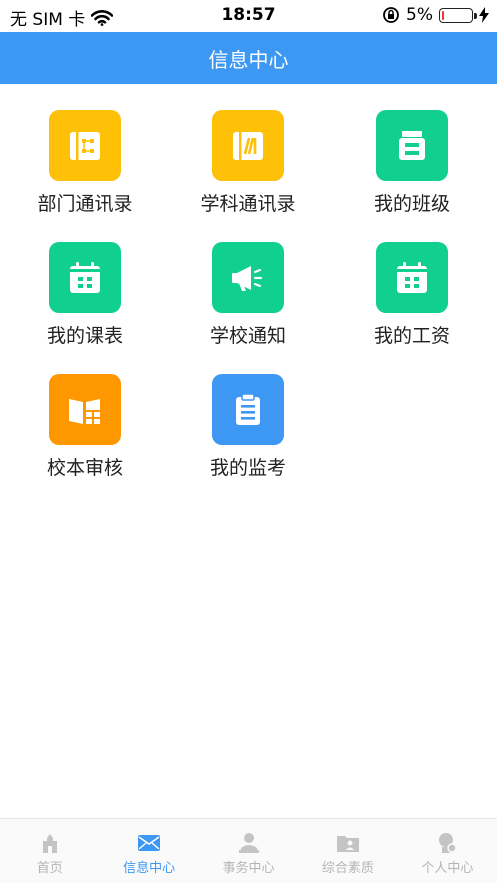 The image size is (497, 883). Describe the element at coordinates (448, 843) in the screenshot. I see `user-settings-icon` at that location.